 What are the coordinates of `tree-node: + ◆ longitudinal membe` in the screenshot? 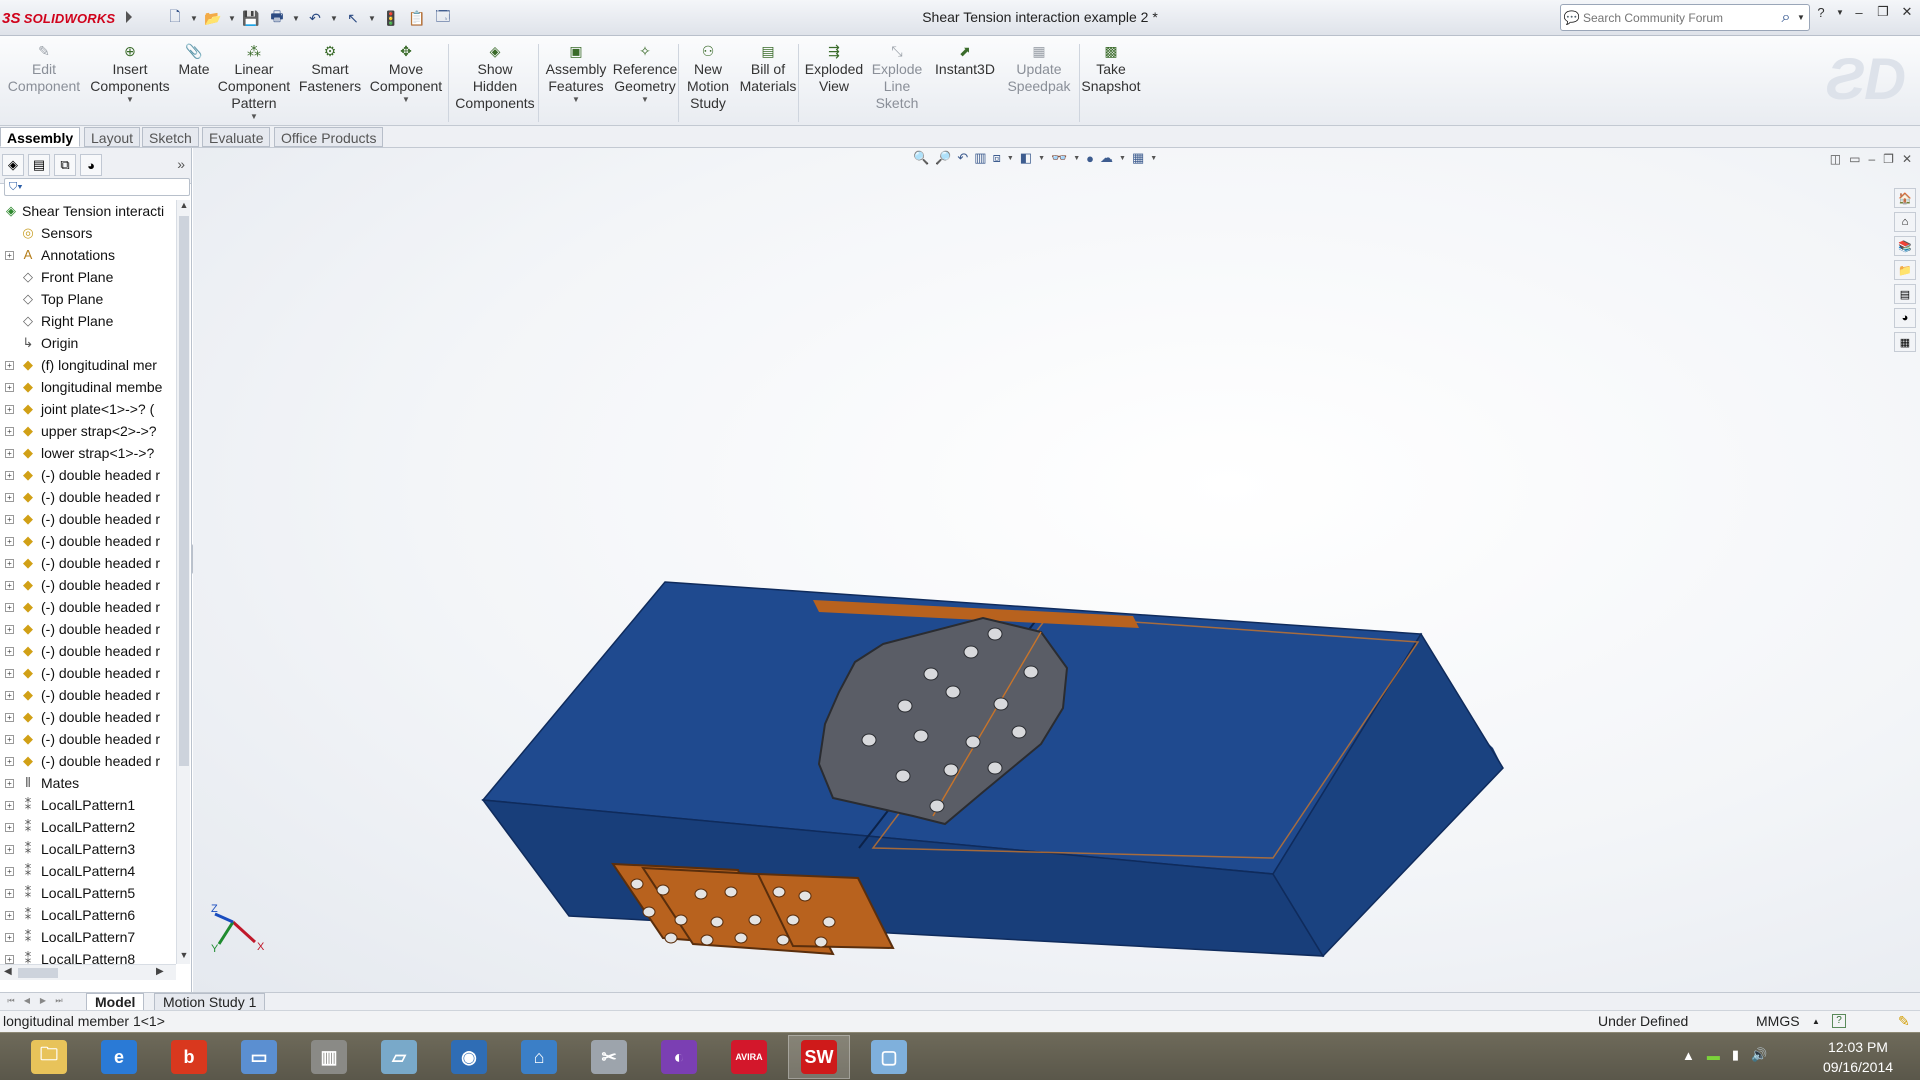 It's located at (88, 387).